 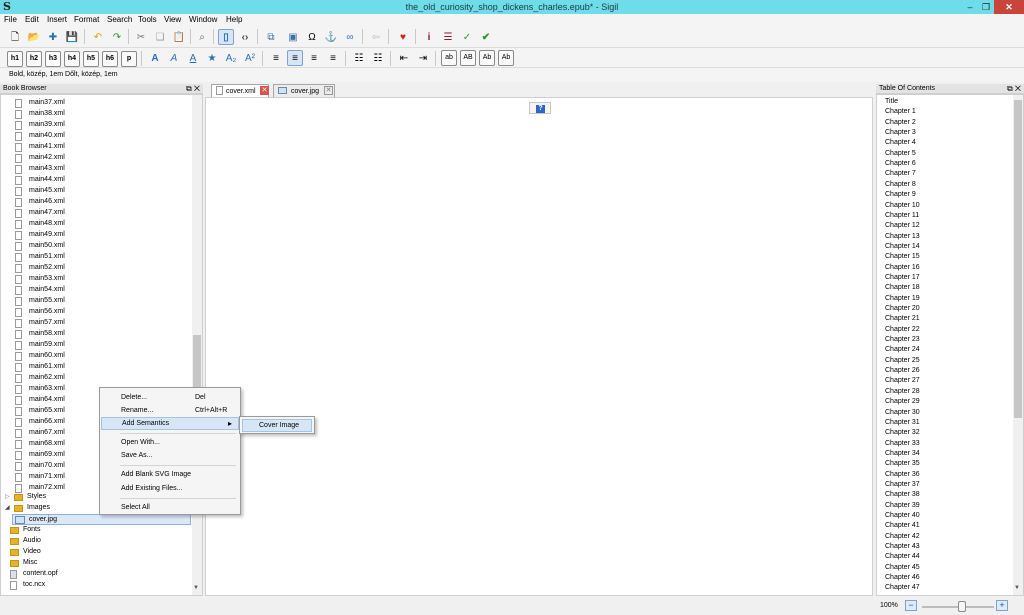 I want to click on heading-1-button: h1, so click(x=15, y=59).